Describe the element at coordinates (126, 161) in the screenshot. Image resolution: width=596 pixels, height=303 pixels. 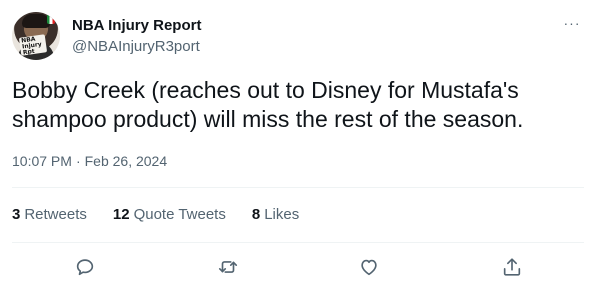
I see `tweet-date: Feb 26, 2024` at that location.